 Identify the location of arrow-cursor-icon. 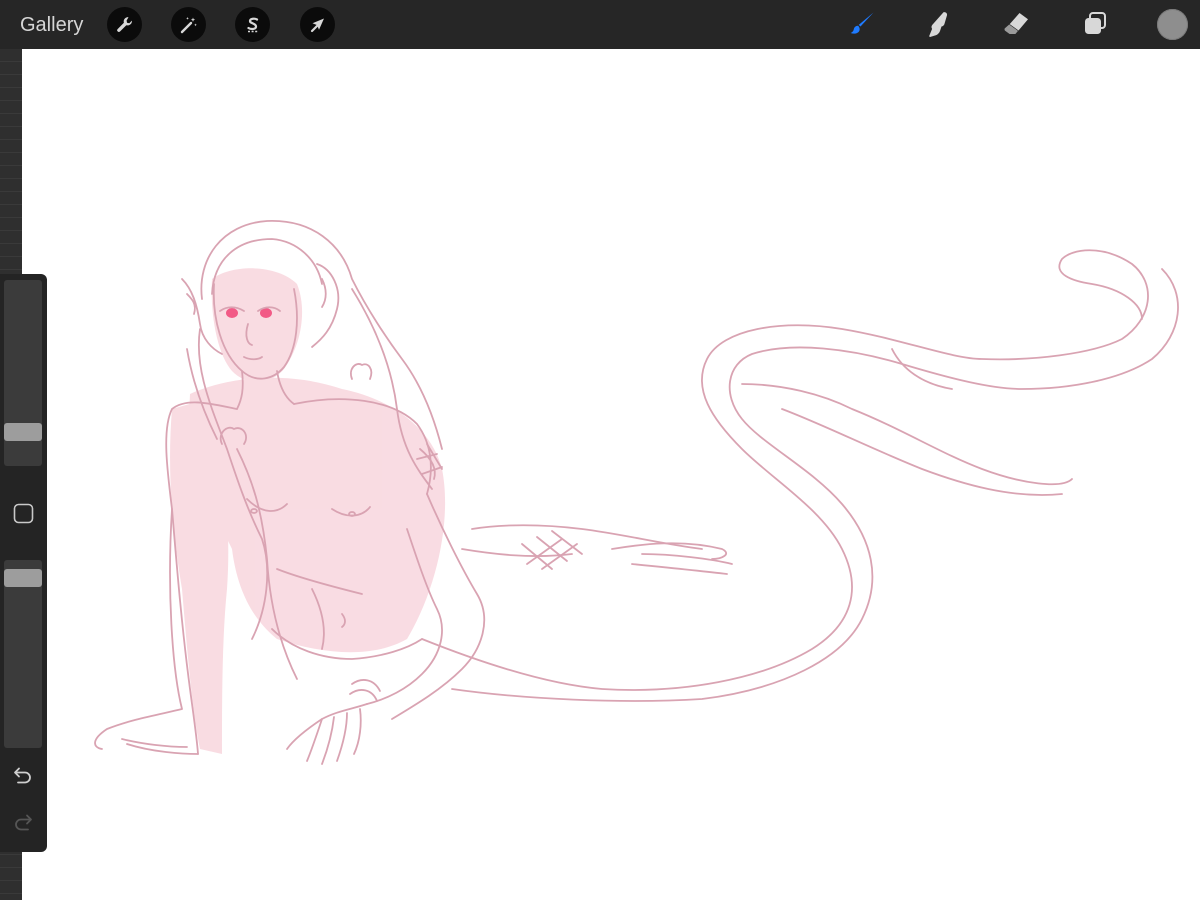
(317, 25).